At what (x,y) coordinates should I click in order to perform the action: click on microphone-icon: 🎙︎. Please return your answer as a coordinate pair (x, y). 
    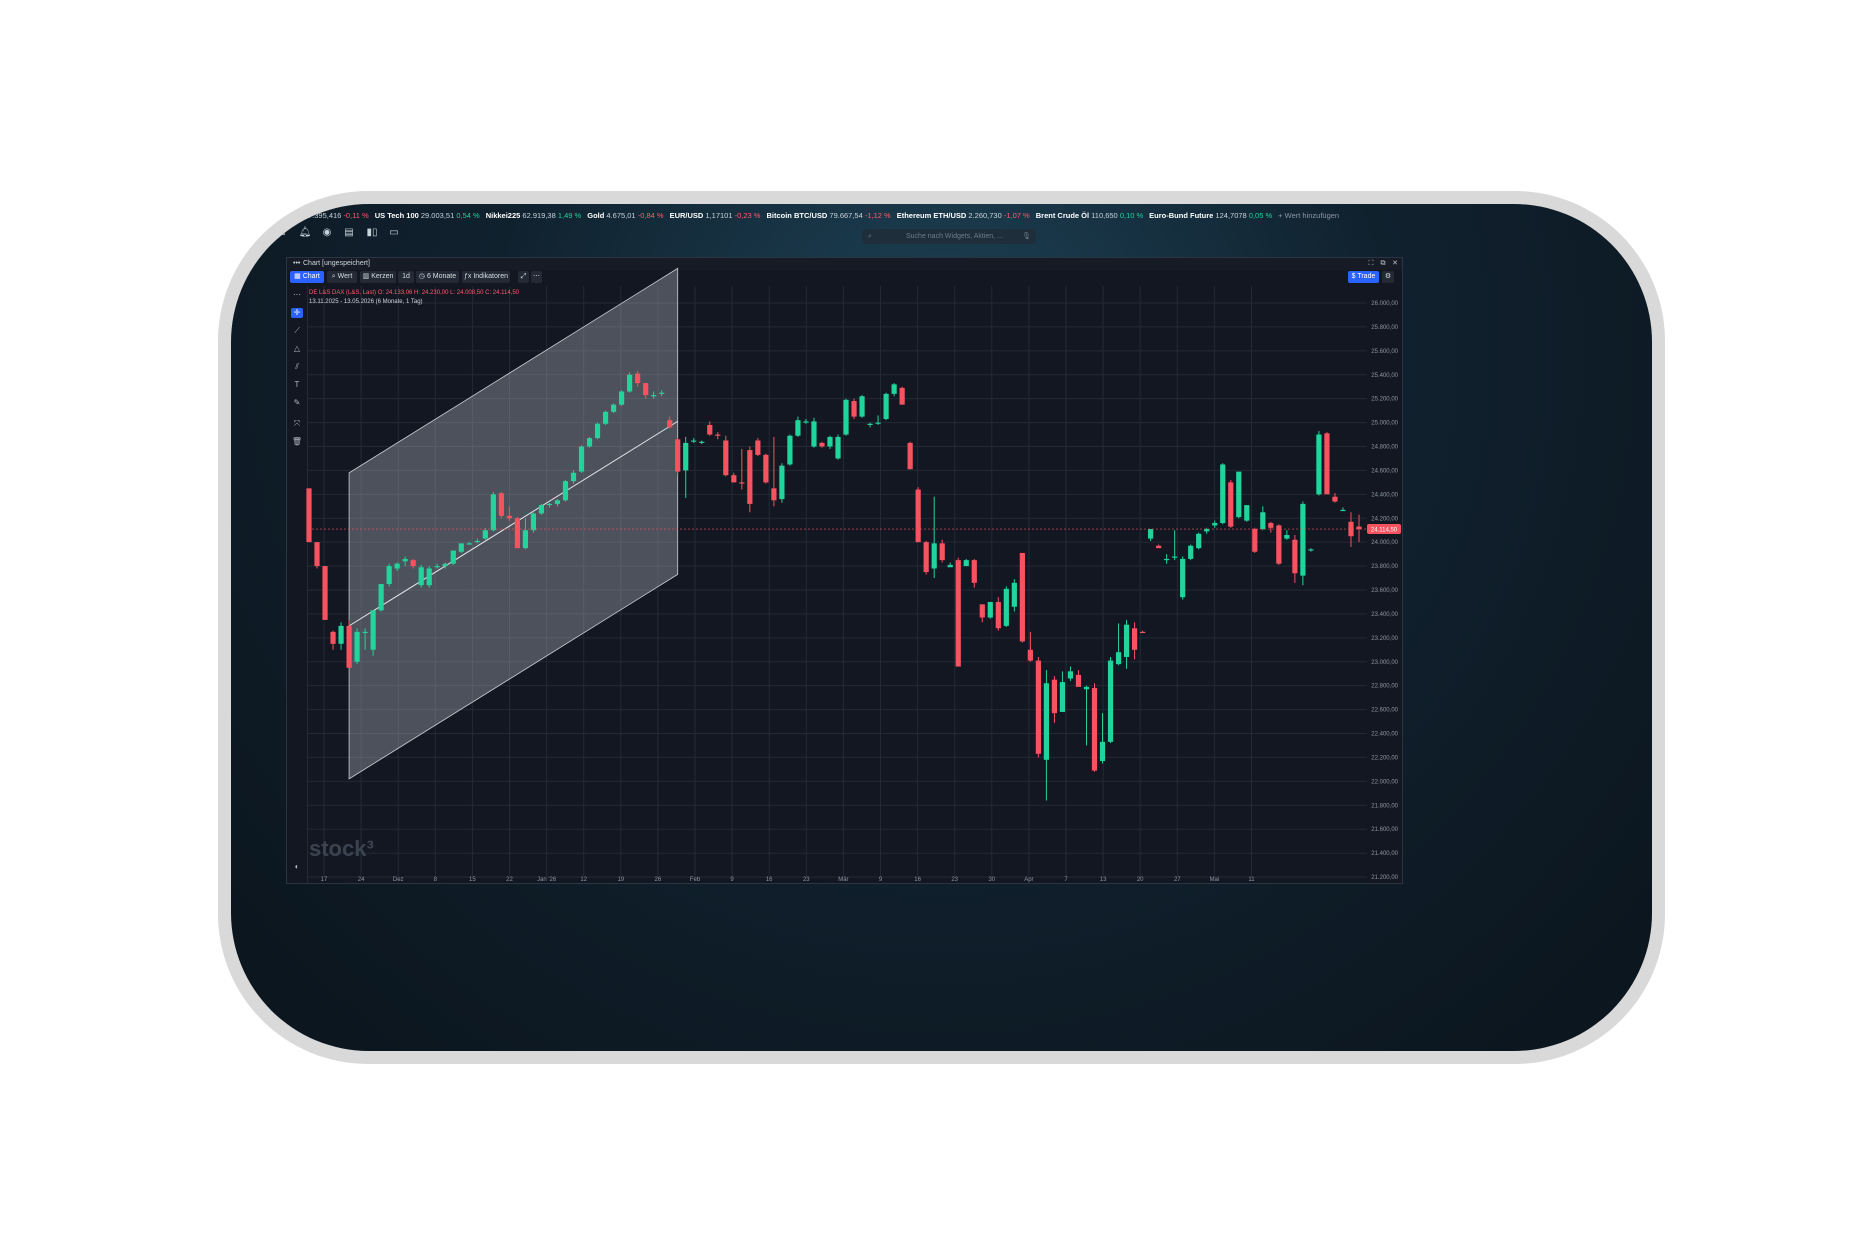
    Looking at the image, I should click on (1026, 236).